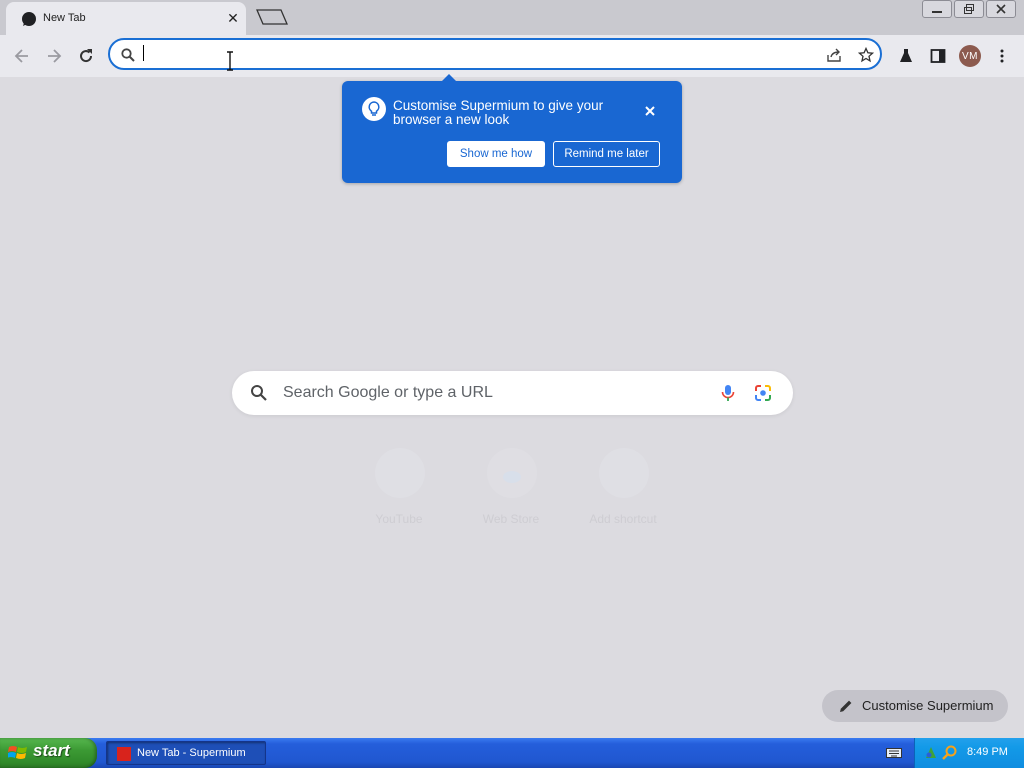 The image size is (1024, 768). Describe the element at coordinates (496, 154) in the screenshot. I see `show-me-how-button: Show me how` at that location.